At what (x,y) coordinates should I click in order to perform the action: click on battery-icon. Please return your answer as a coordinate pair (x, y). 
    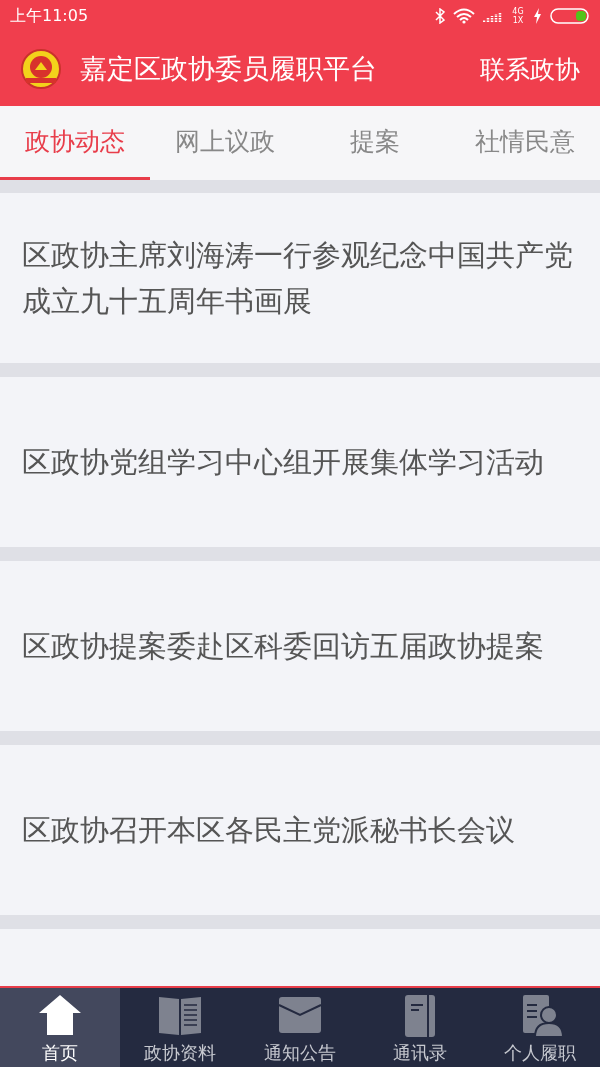
    Looking at the image, I should click on (570, 16).